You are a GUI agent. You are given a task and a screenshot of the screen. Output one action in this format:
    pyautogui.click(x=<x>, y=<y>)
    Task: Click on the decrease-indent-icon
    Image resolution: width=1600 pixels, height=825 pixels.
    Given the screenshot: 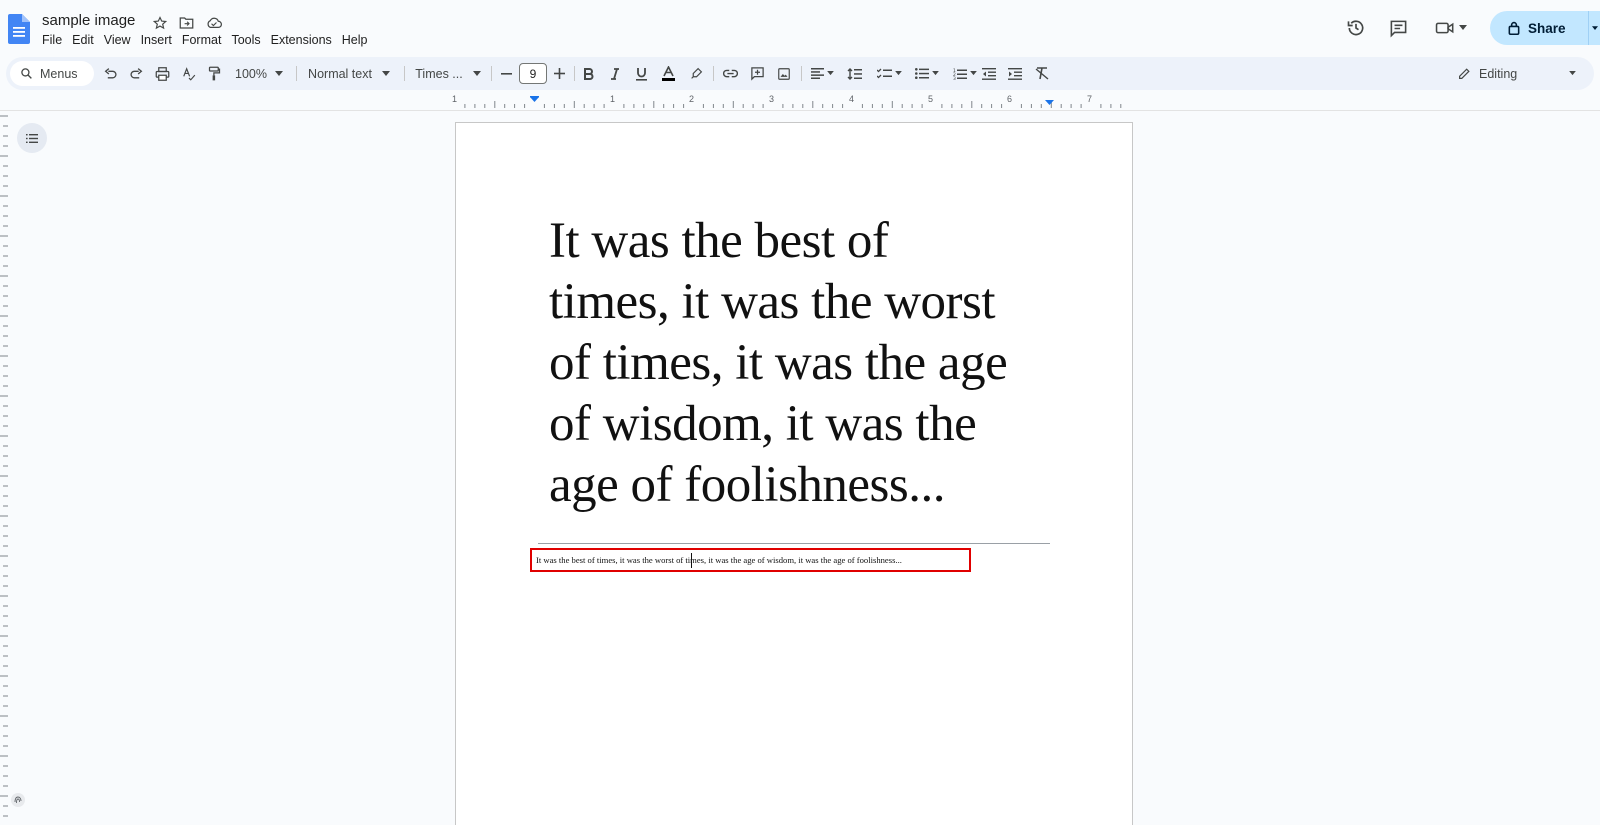 What is the action you would take?
    pyautogui.click(x=989, y=73)
    